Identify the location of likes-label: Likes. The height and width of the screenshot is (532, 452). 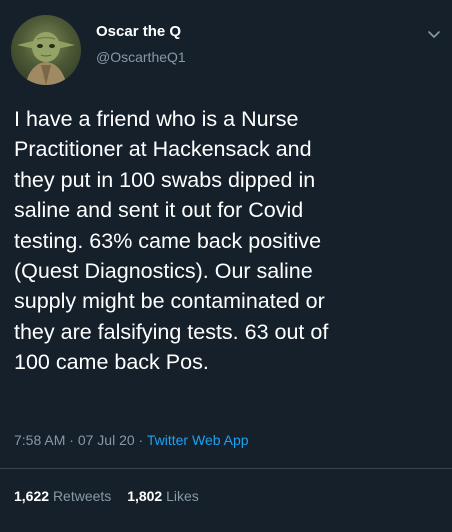
(182, 496).